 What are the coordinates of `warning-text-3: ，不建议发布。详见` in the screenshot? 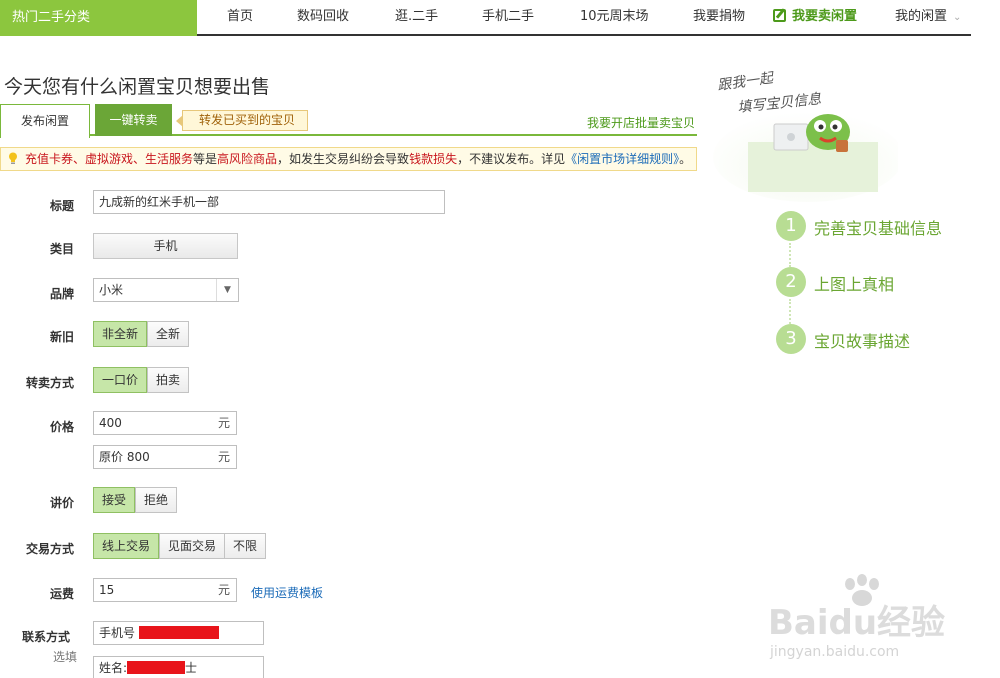 It's located at (511, 159).